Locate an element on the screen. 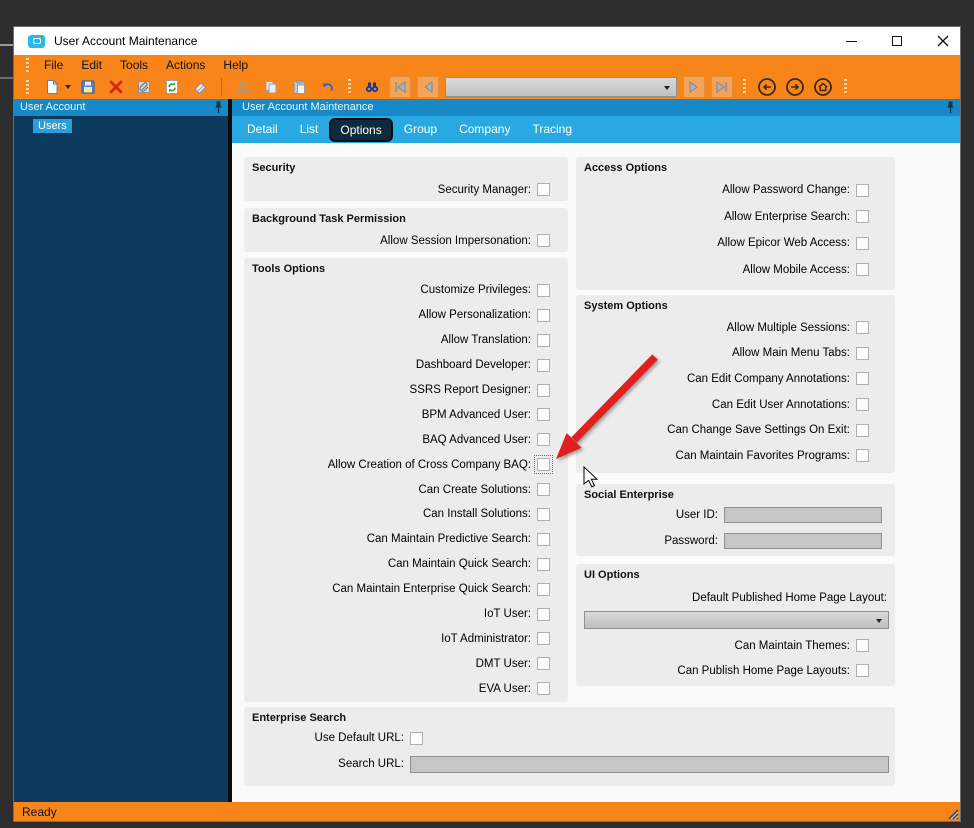  previous-record-button is located at coordinates (428, 87).